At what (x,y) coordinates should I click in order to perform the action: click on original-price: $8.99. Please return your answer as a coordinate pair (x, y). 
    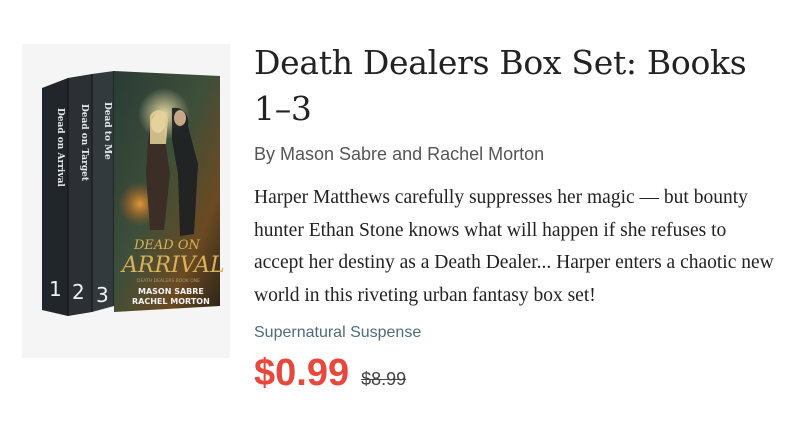
    Looking at the image, I should click on (384, 379).